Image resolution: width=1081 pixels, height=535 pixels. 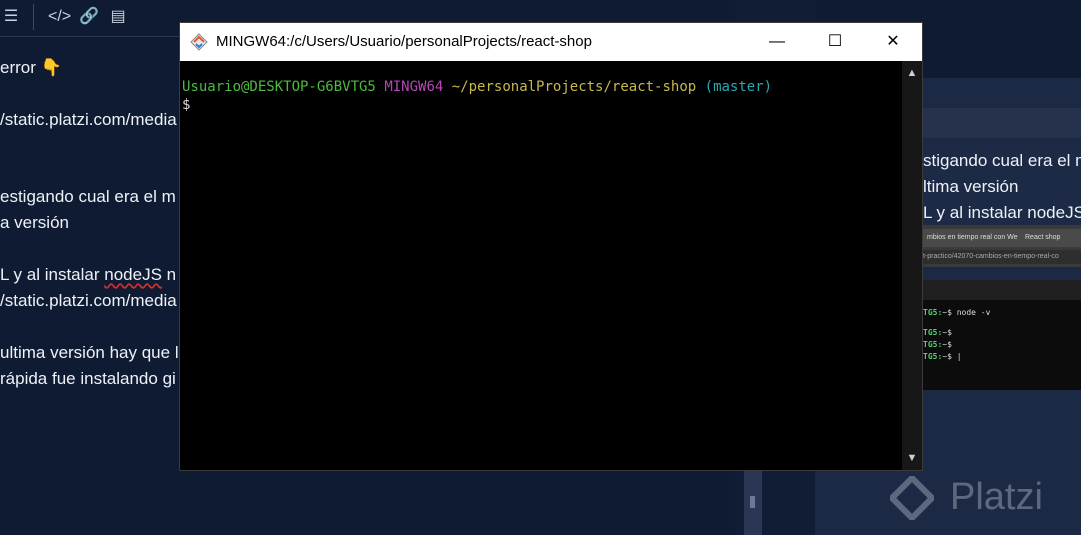 I want to click on prompt-path: ~/personalProjects/react-shop, so click(x=574, y=87).